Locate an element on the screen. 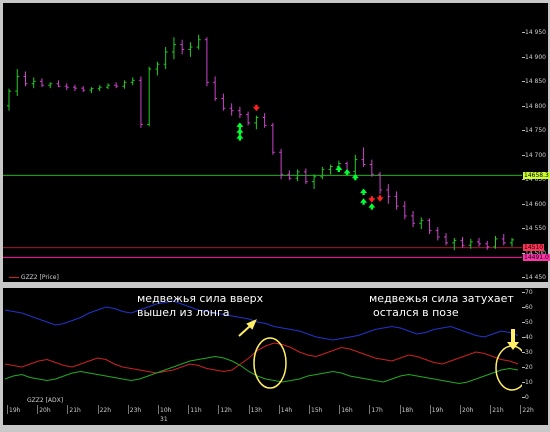 This screenshot has height=432, width=550. indicator-axis-label: 50 is located at coordinates (529, 322).